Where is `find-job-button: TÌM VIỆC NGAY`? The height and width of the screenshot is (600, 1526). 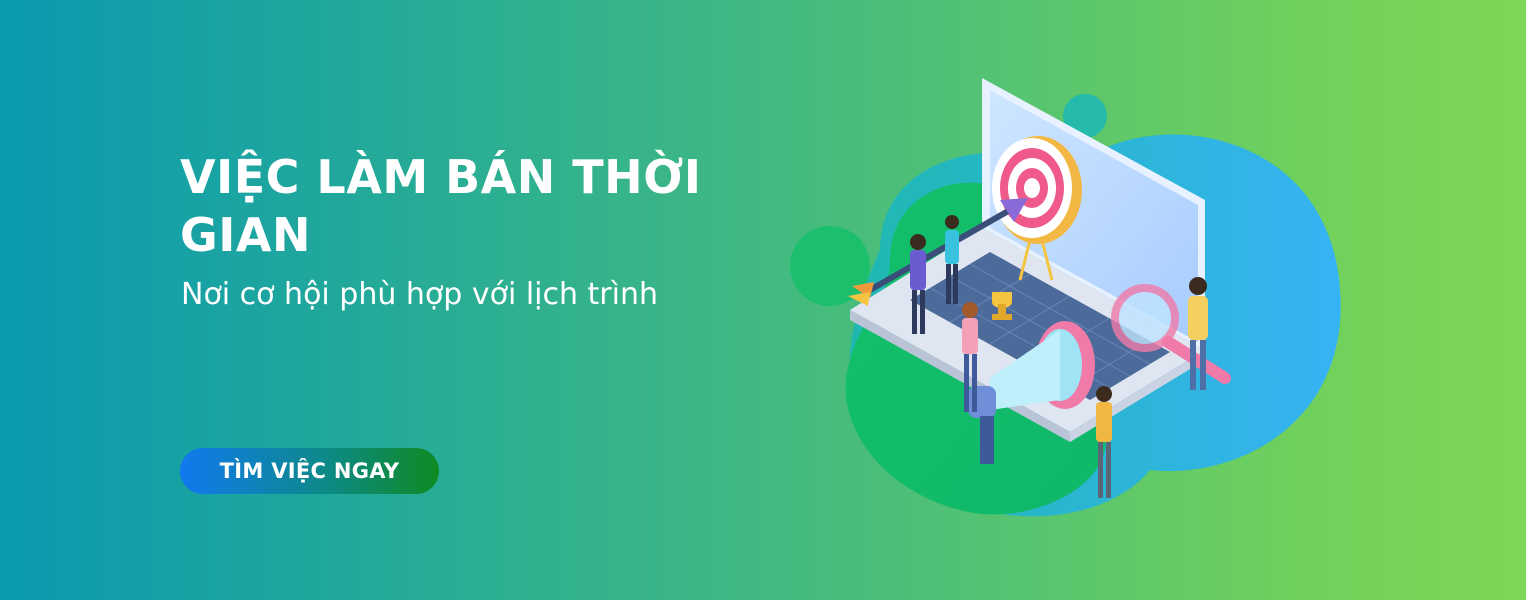 find-job-button: TÌM VIỆC NGAY is located at coordinates (309, 471).